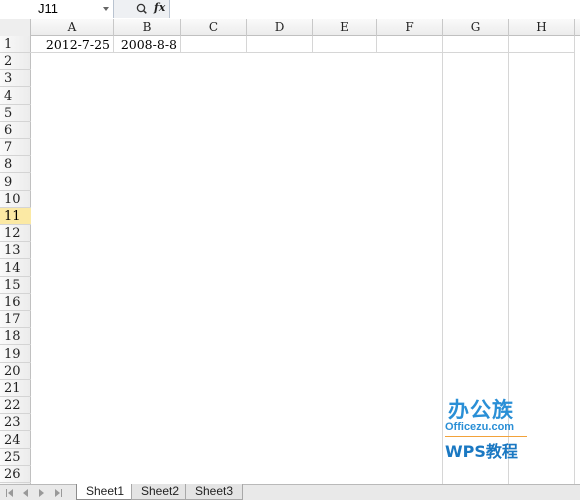 Image resolution: width=580 pixels, height=500 pixels. Describe the element at coordinates (72, 44) in the screenshot. I see `cell-a1: 2012-7-25` at that location.